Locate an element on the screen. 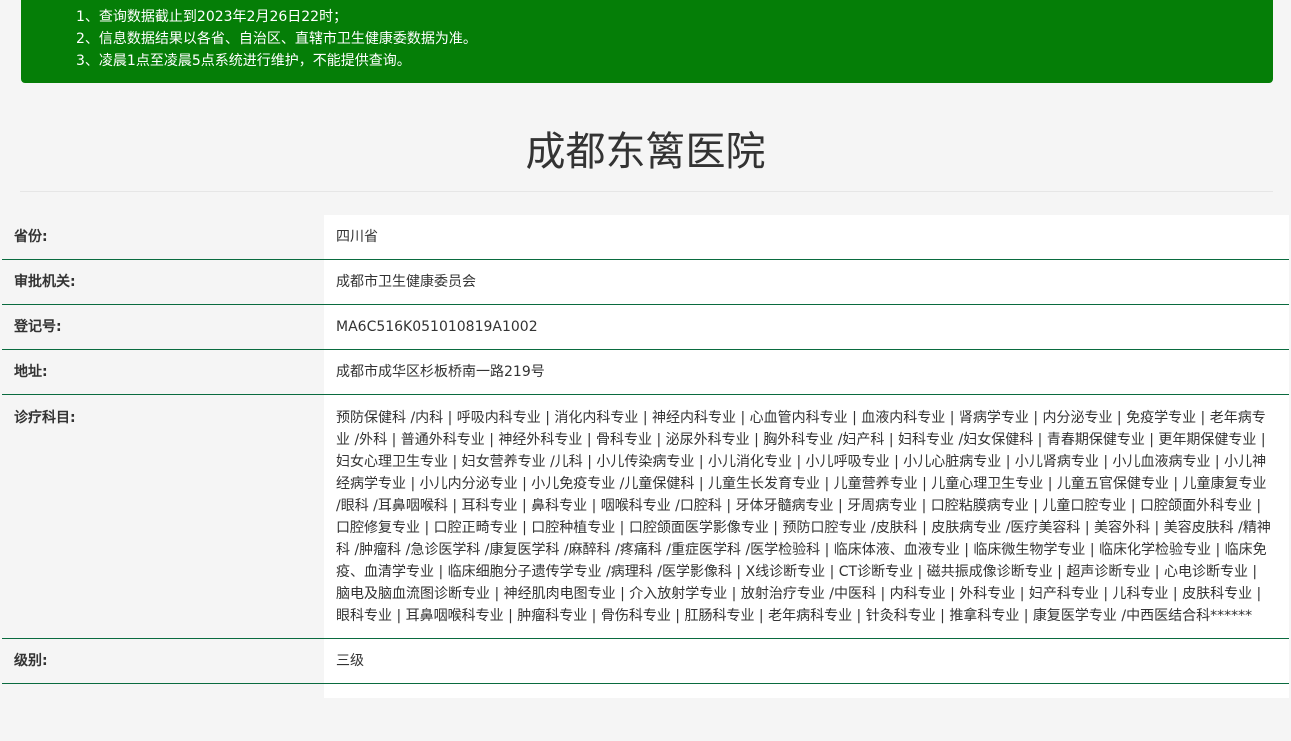 Image resolution: width=1291 pixels, height=741 pixels. address-row: 地址: 成都市成华区杉板桥南一路219号 is located at coordinates (645, 372).